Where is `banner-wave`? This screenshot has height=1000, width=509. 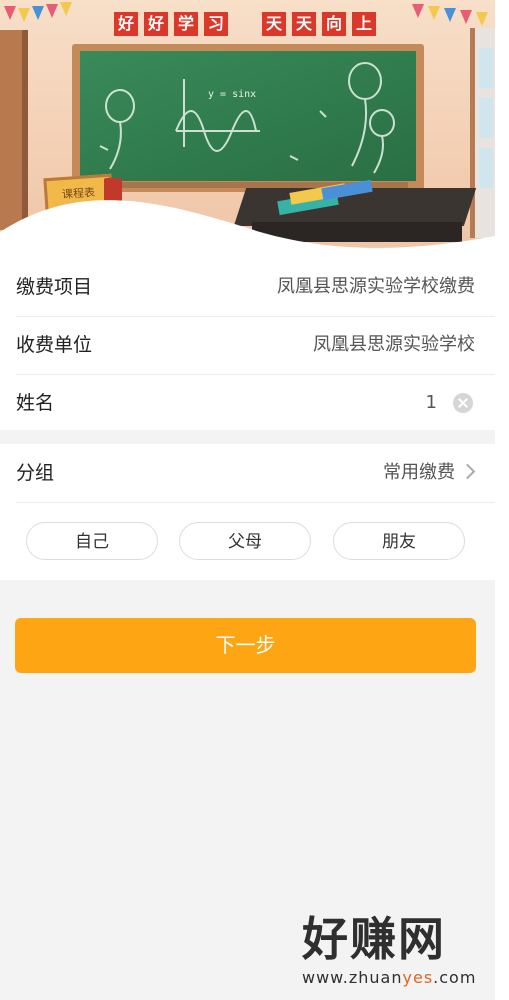
banner-wave is located at coordinates (247, 229).